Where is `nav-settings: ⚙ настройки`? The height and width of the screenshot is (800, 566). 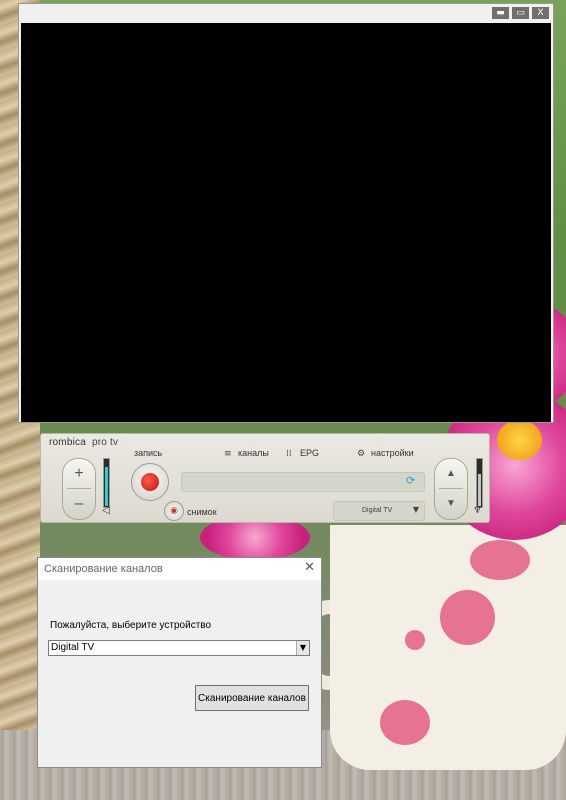 nav-settings: ⚙ настройки is located at coordinates (385, 453).